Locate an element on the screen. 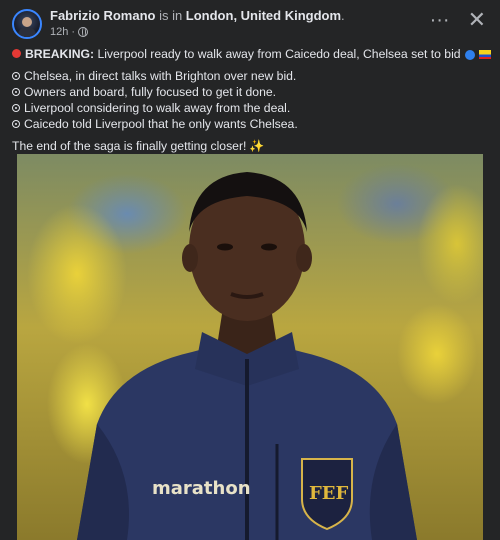  eye-left is located at coordinates (225, 247).